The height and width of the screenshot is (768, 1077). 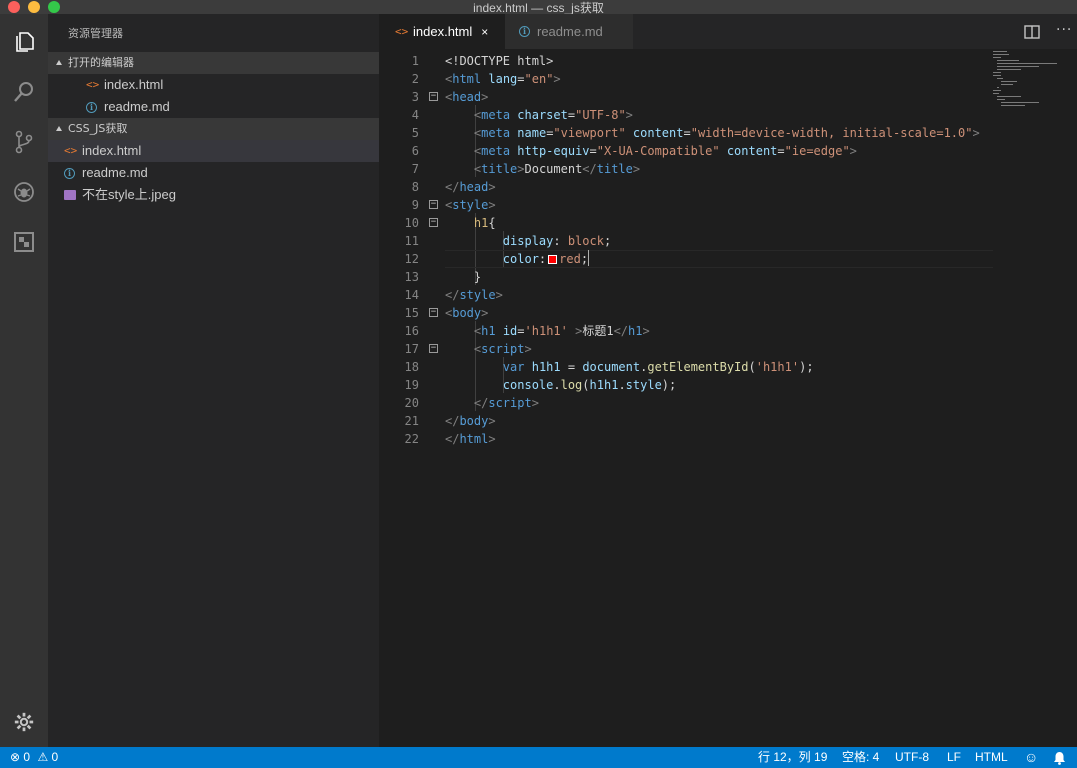 What do you see at coordinates (570, 259) in the screenshot?
I see `code-token: red` at bounding box center [570, 259].